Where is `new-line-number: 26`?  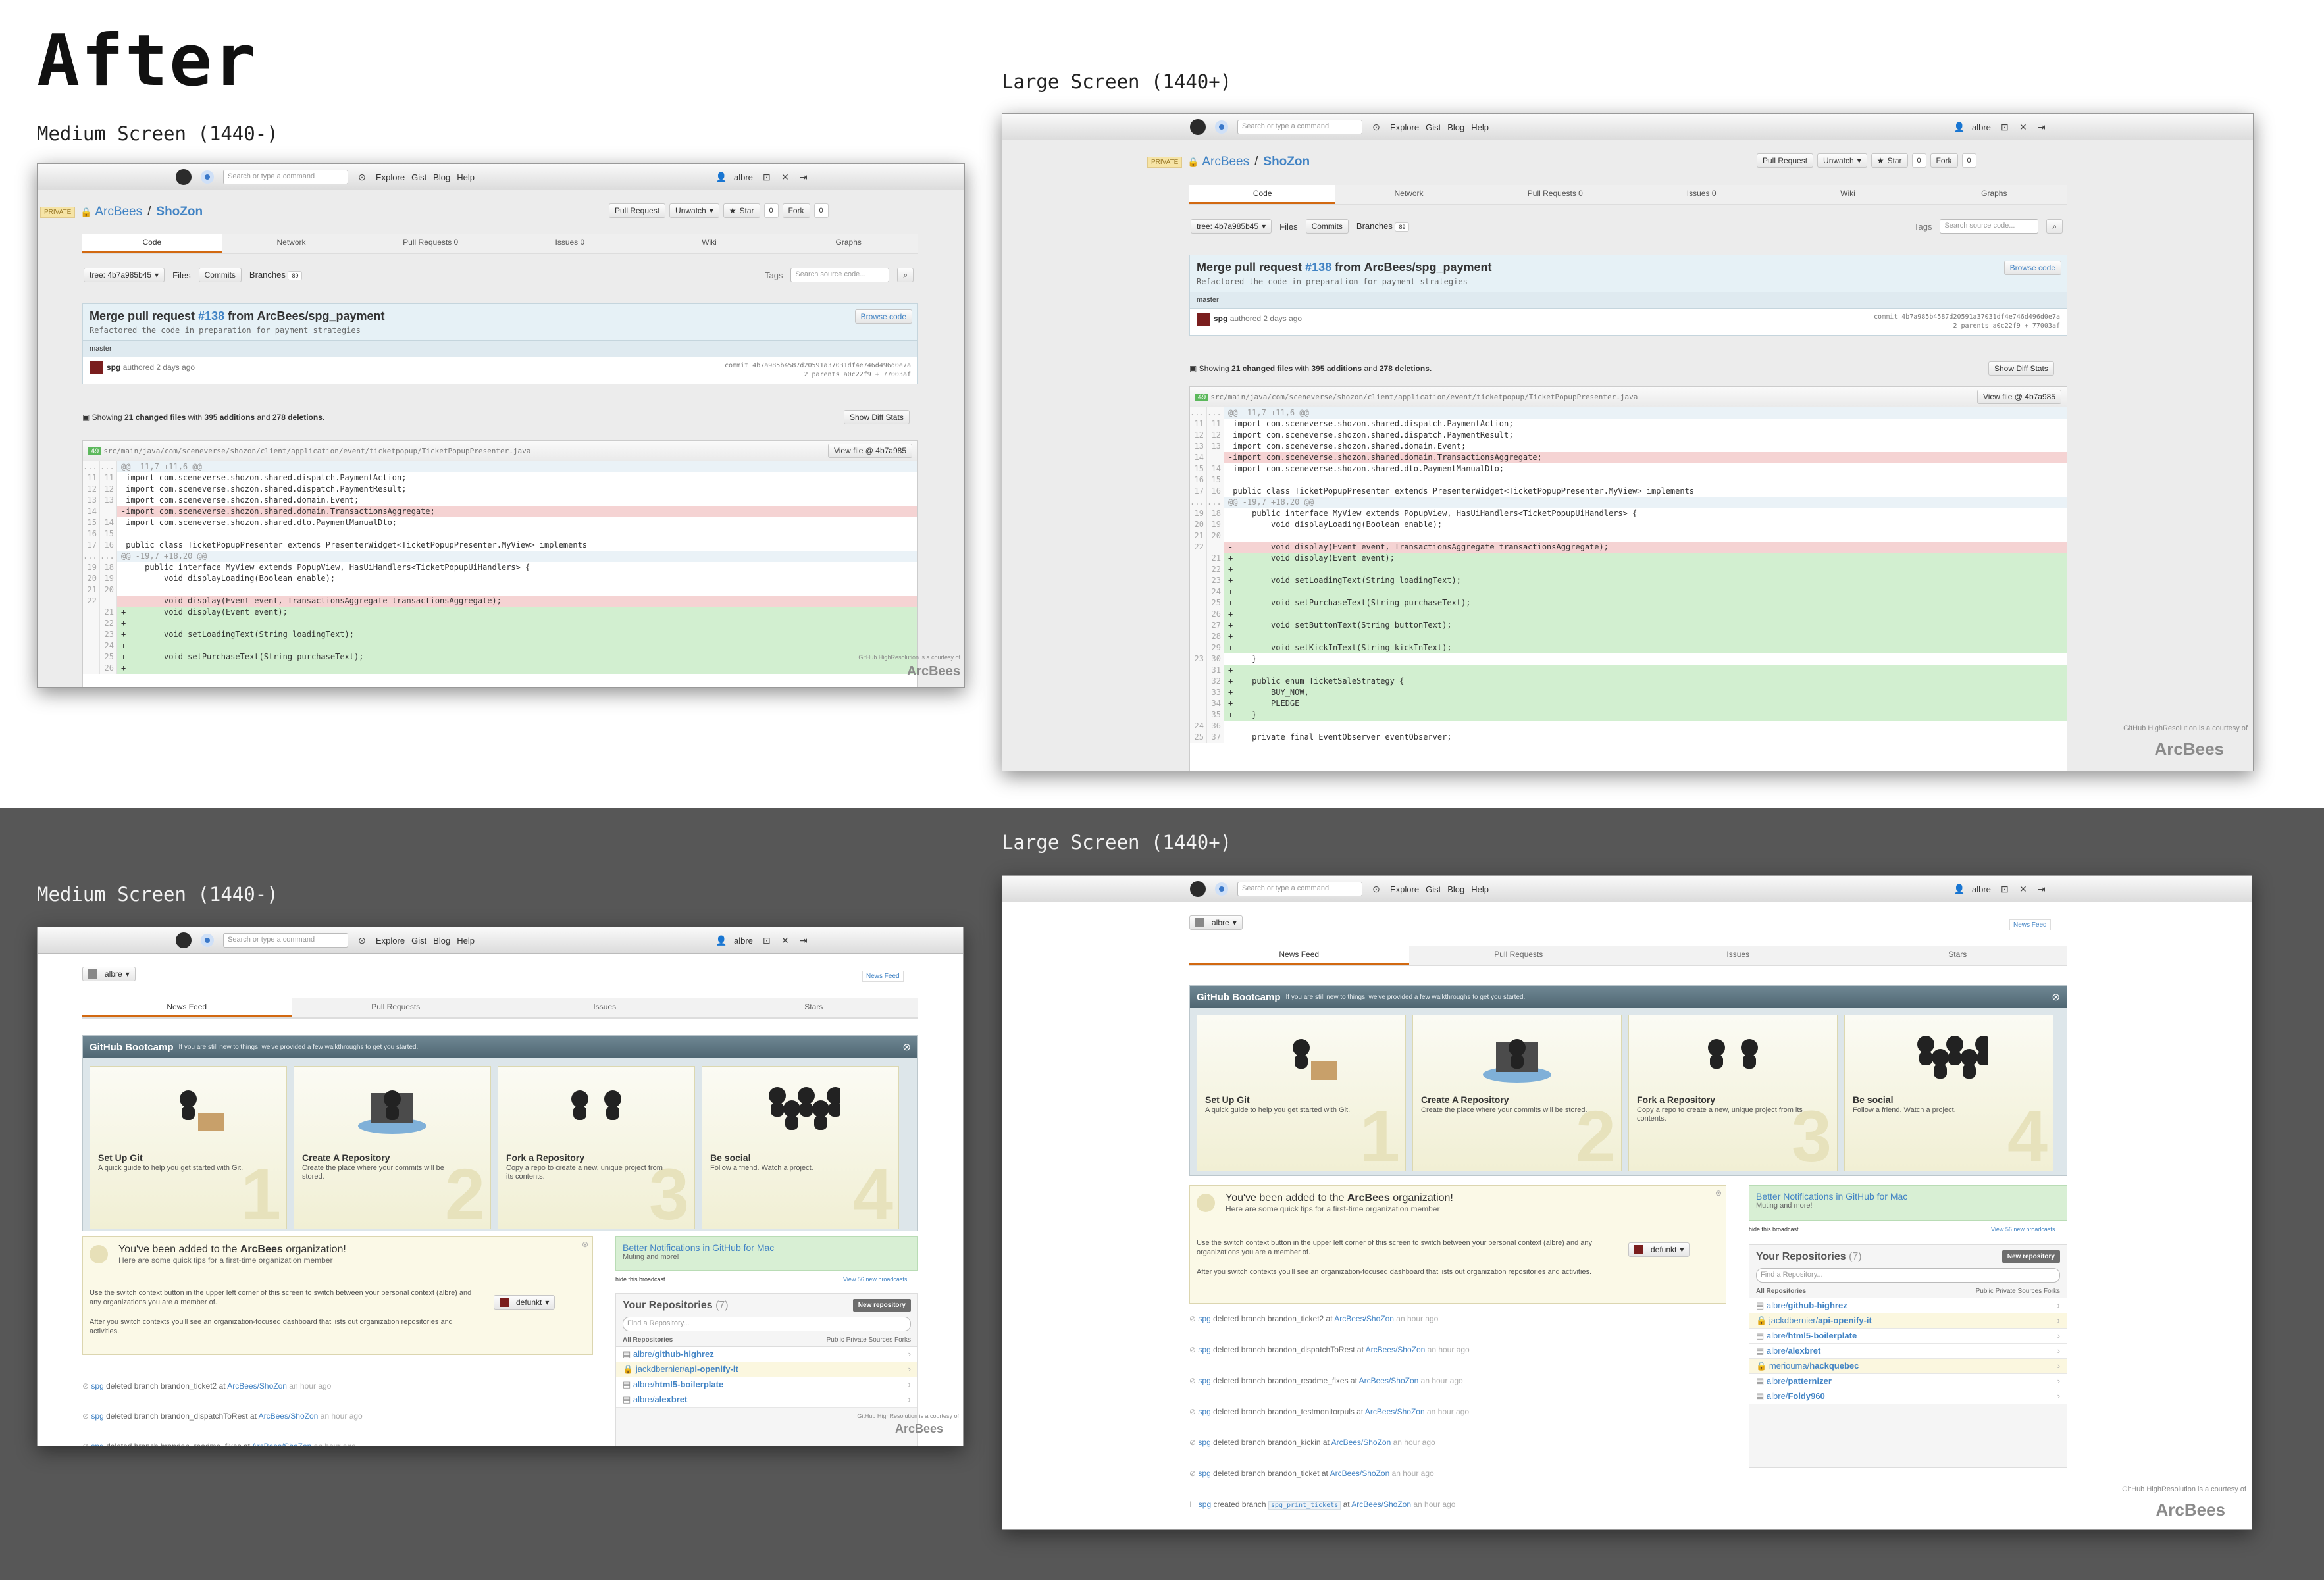 new-line-number: 26 is located at coordinates (108, 669).